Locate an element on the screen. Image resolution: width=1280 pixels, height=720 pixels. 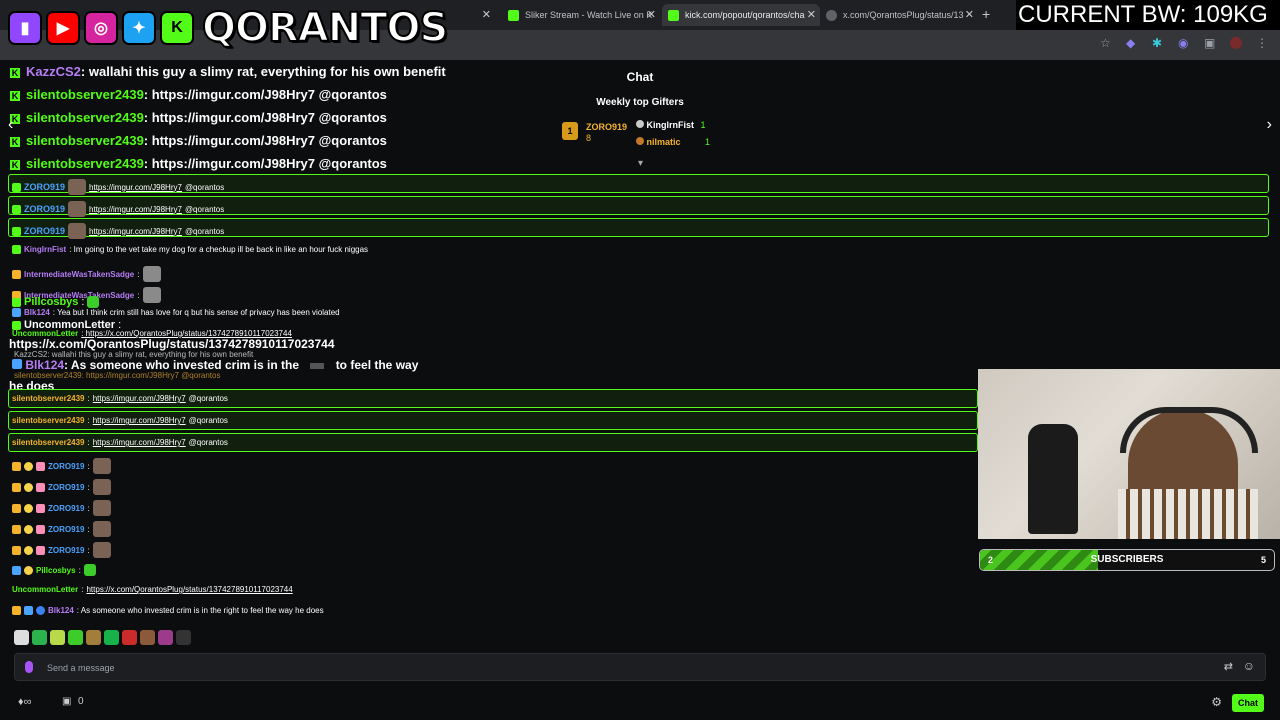
message-row: ZORO919: is located at coordinates (61, 466).